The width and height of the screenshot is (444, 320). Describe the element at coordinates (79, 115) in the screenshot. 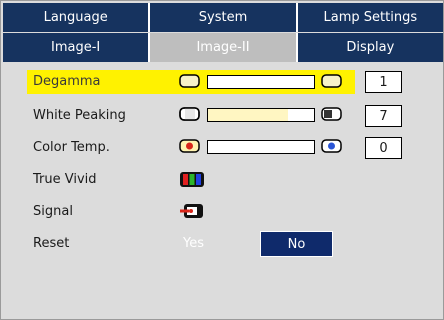

I see `white-peaking-label: White Peaking` at that location.